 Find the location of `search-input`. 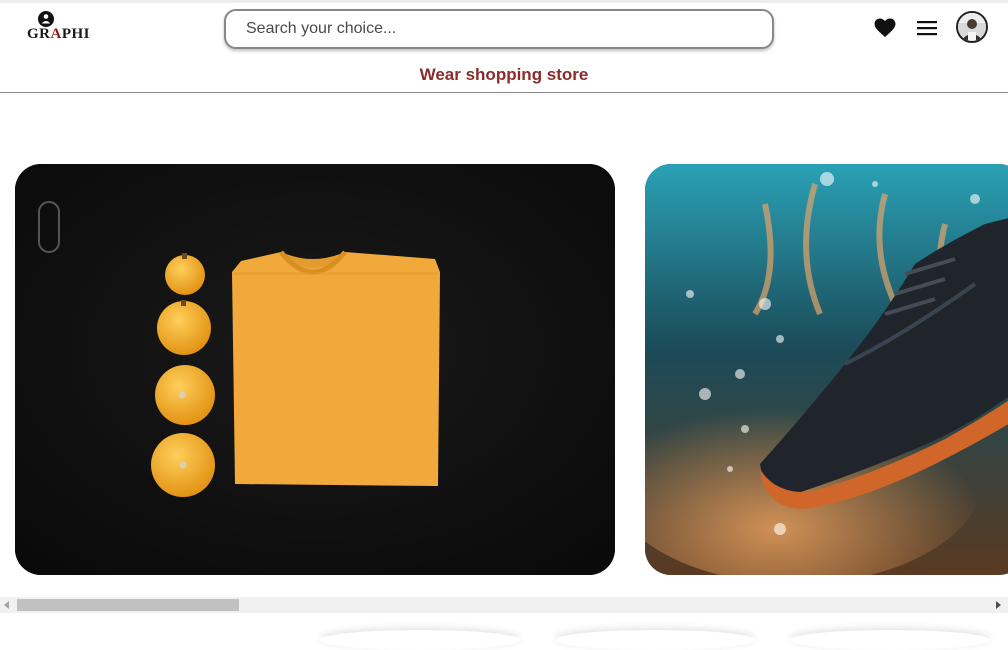

search-input is located at coordinates (496, 29).